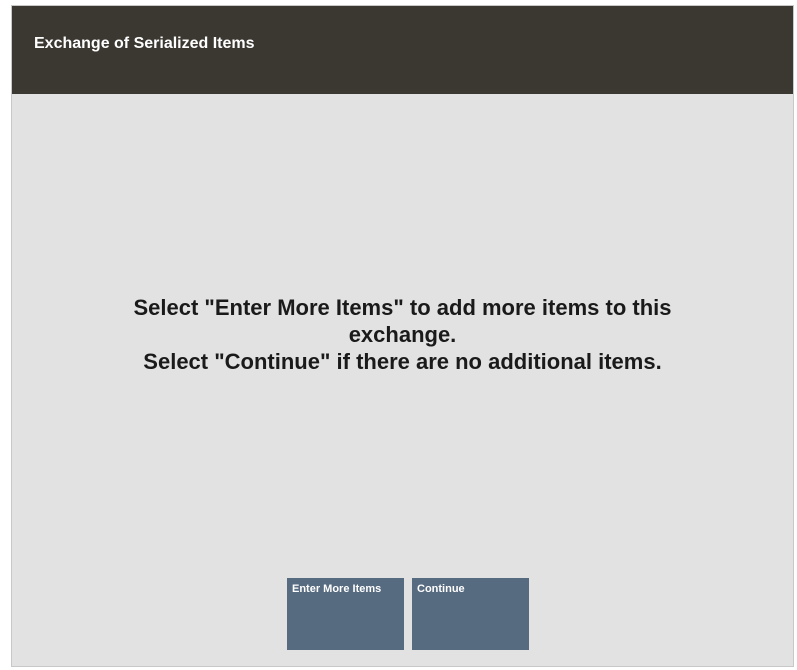 This screenshot has height=670, width=797. Describe the element at coordinates (337, 589) in the screenshot. I see `enter-more-items-label: Enter More Items` at that location.